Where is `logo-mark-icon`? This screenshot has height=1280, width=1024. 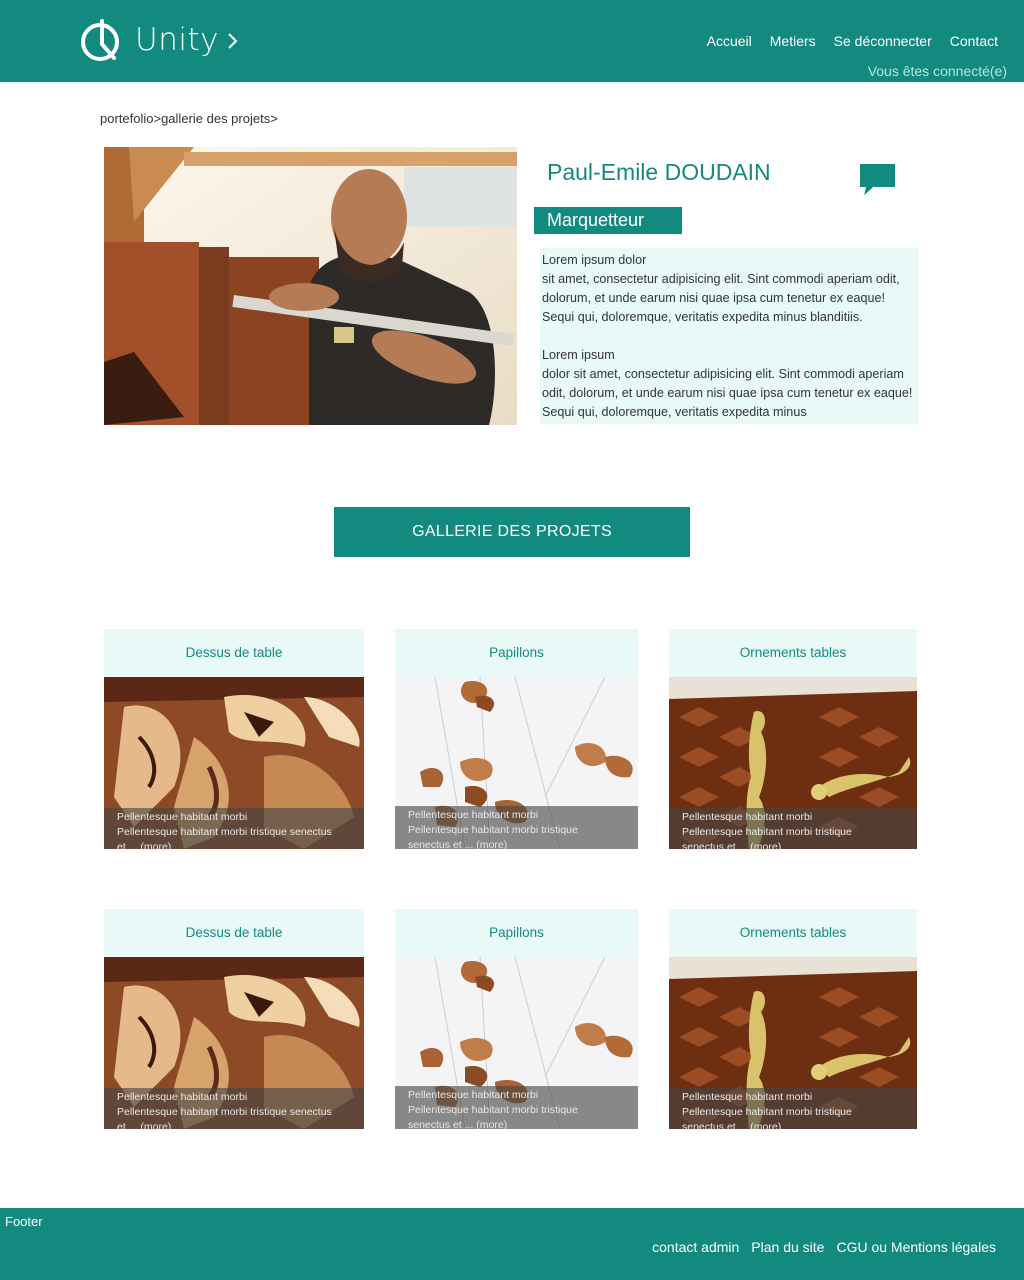
logo-mark-icon is located at coordinates (100, 40).